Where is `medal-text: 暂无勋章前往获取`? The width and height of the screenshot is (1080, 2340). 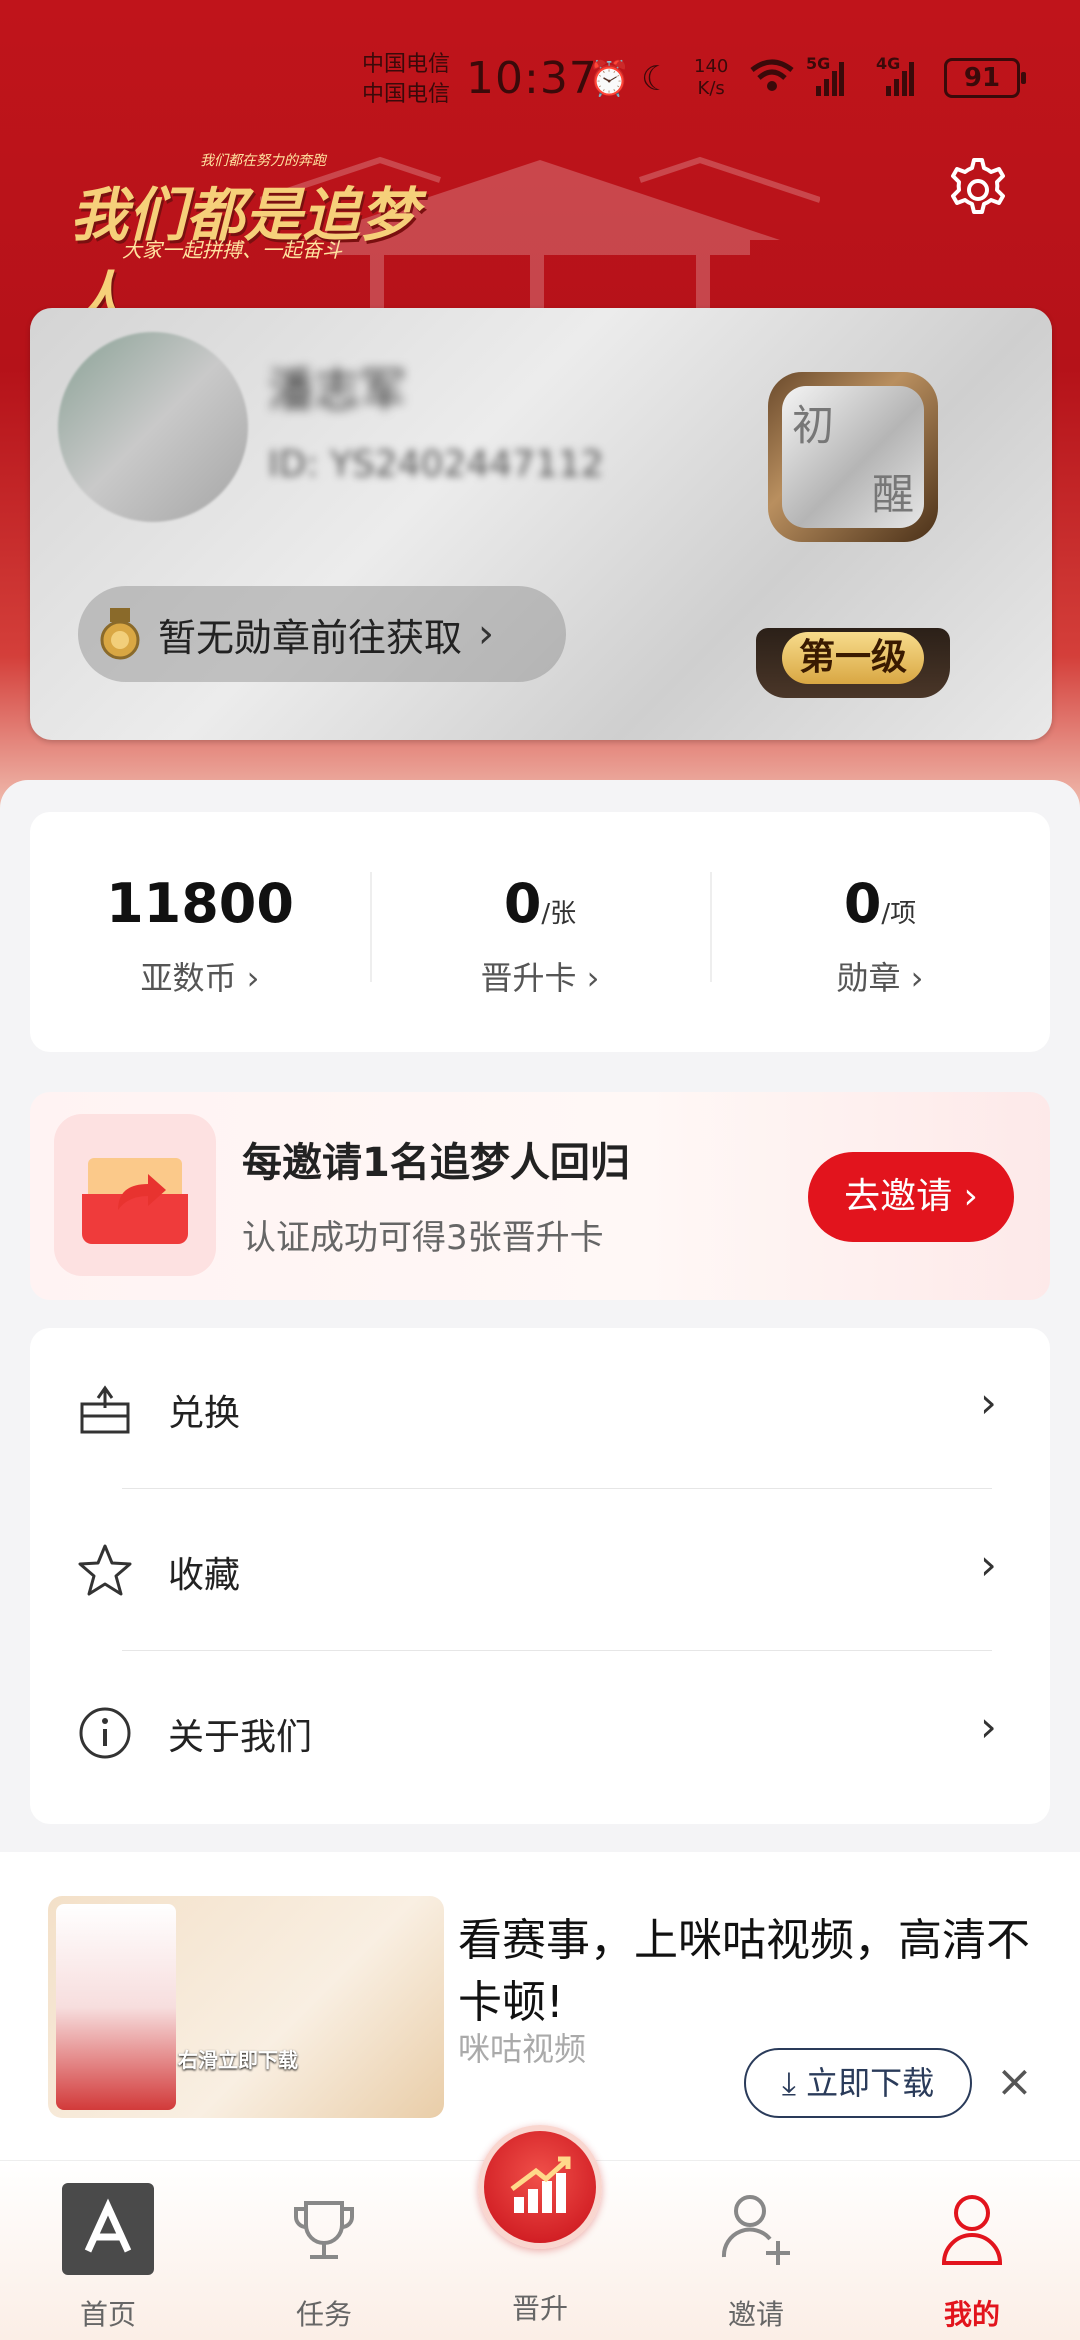
medal-text: 暂无勋章前往获取 is located at coordinates (310, 637).